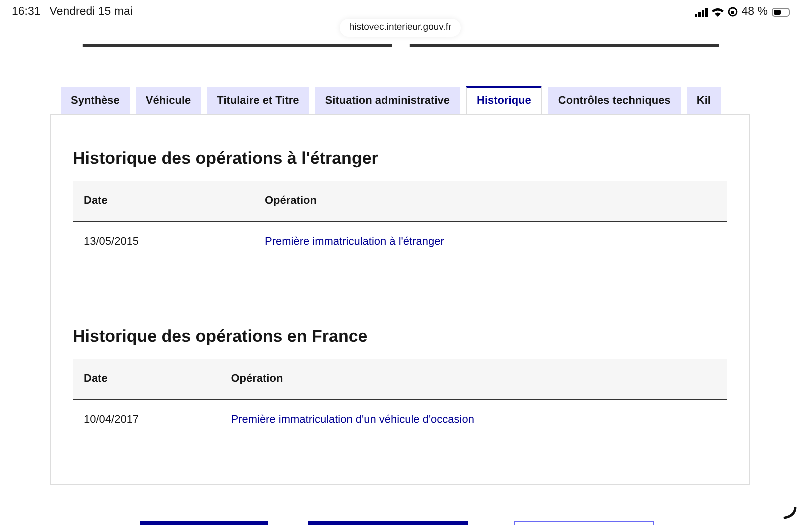  What do you see at coordinates (258, 100) in the screenshot?
I see `tab: Titulaire et Titre` at bounding box center [258, 100].